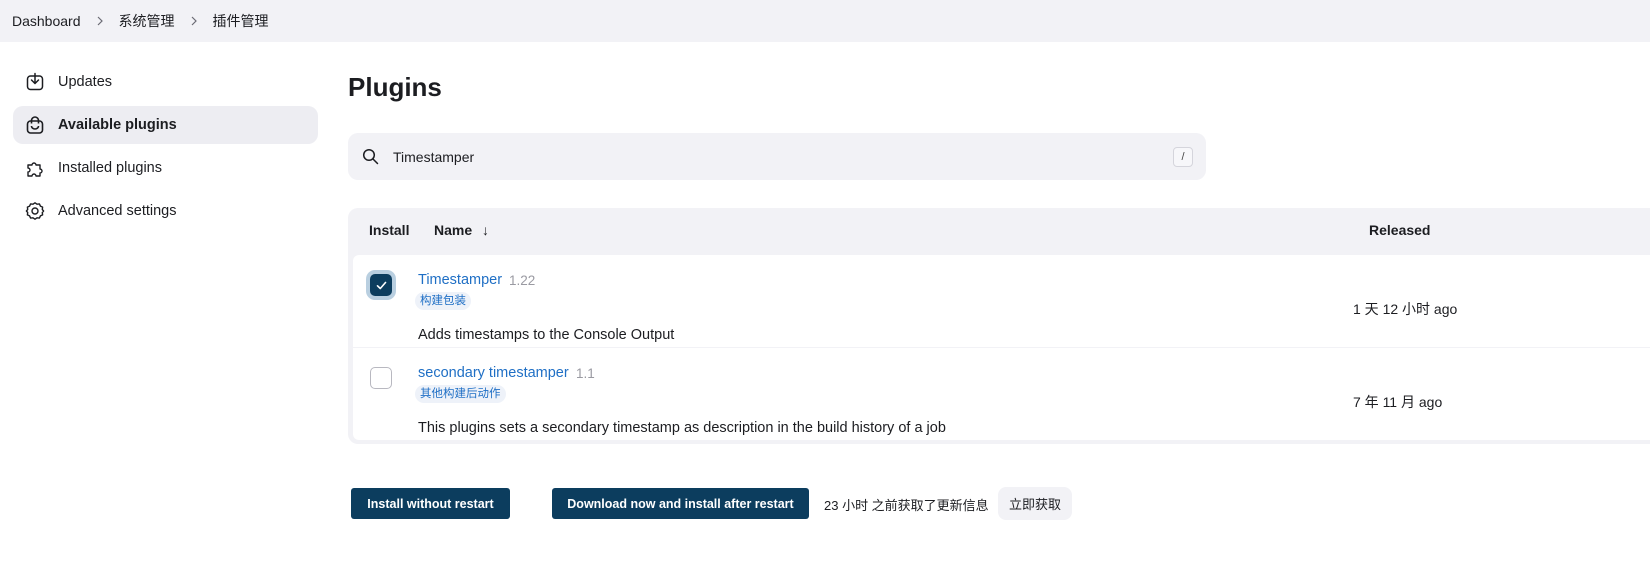 This screenshot has height=563, width=1650. Describe the element at coordinates (825, 21) in the screenshot. I see `breadcrumb: Dashboard 系统管理 插件管理` at that location.